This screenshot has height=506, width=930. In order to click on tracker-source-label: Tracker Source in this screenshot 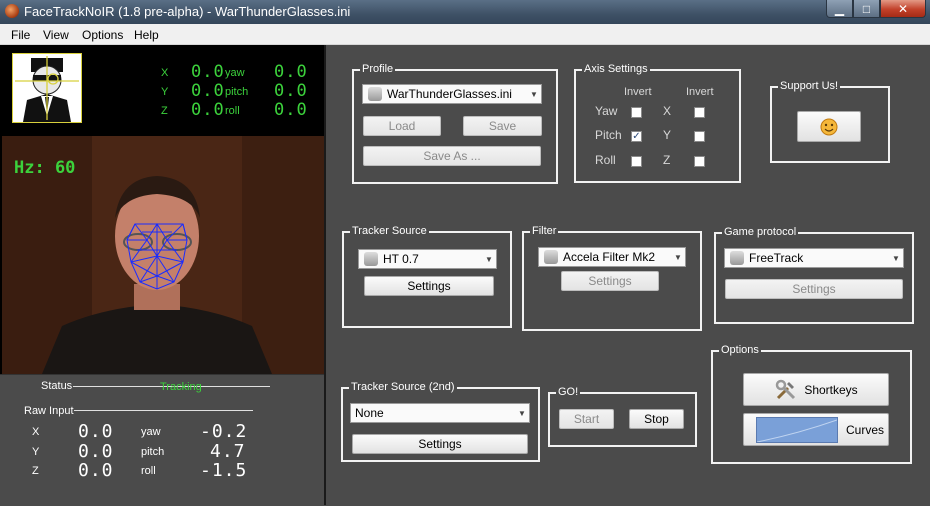, I will do `click(389, 231)`.